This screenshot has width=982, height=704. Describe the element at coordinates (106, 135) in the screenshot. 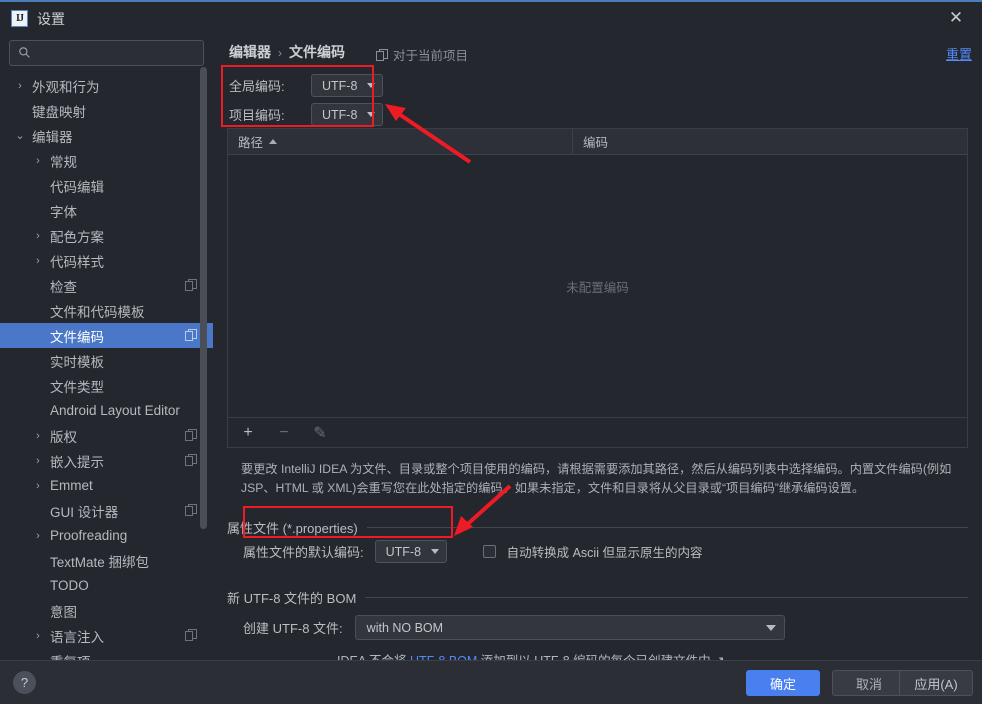

I see `sidebar-item-2: ⌄ 编辑器` at that location.